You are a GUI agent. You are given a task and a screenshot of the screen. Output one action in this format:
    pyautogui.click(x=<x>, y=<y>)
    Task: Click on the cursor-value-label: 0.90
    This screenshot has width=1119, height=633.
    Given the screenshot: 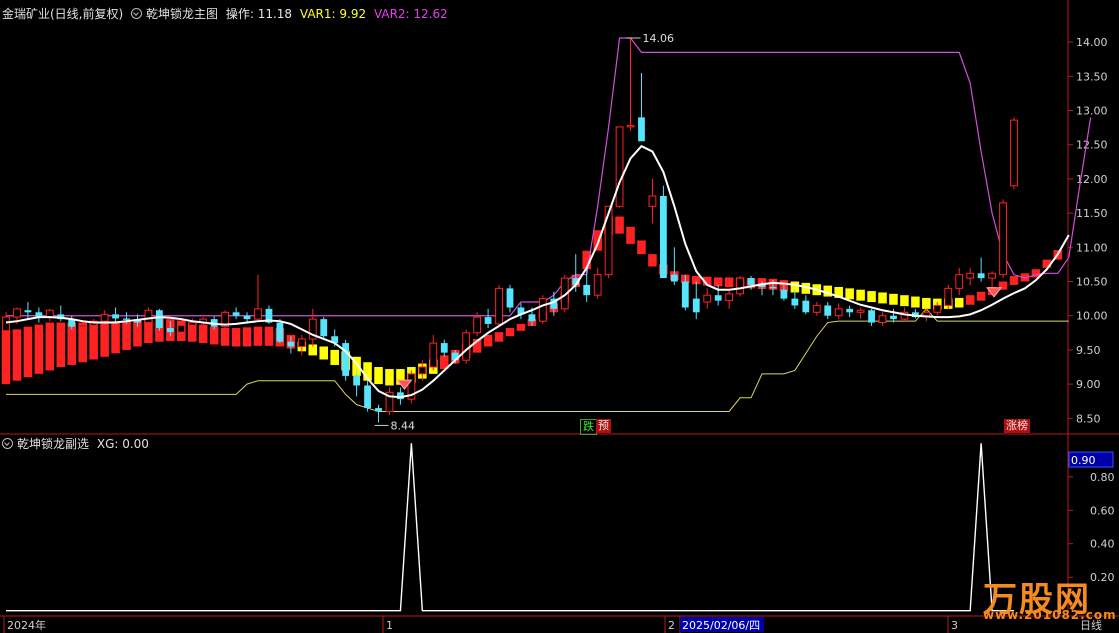 What is the action you would take?
    pyautogui.click(x=1083, y=460)
    